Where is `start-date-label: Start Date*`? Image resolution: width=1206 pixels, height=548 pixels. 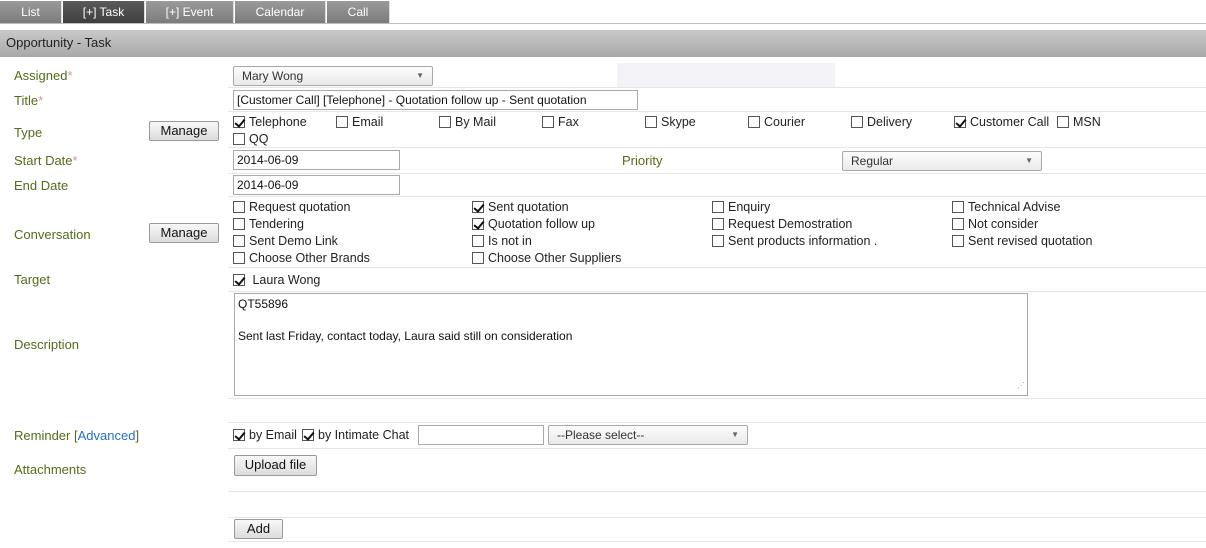 start-date-label: Start Date* is located at coordinates (46, 160).